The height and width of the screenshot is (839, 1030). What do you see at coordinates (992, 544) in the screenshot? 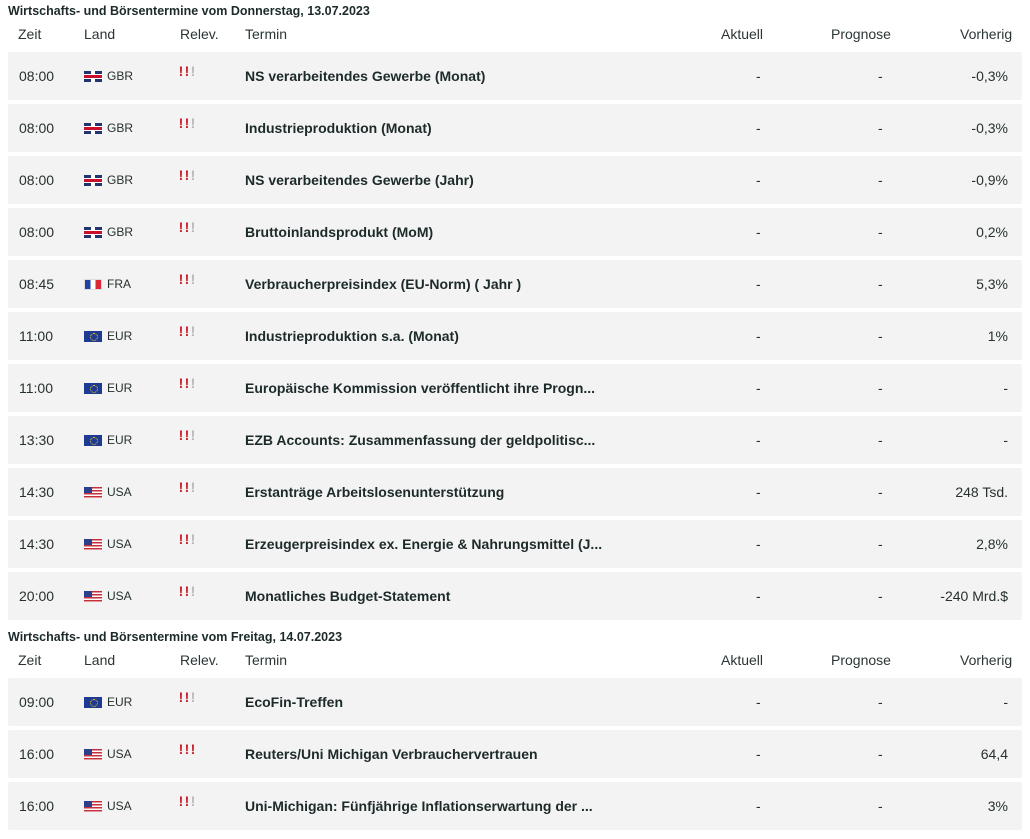
I see `value-vorherig: 2,8%` at bounding box center [992, 544].